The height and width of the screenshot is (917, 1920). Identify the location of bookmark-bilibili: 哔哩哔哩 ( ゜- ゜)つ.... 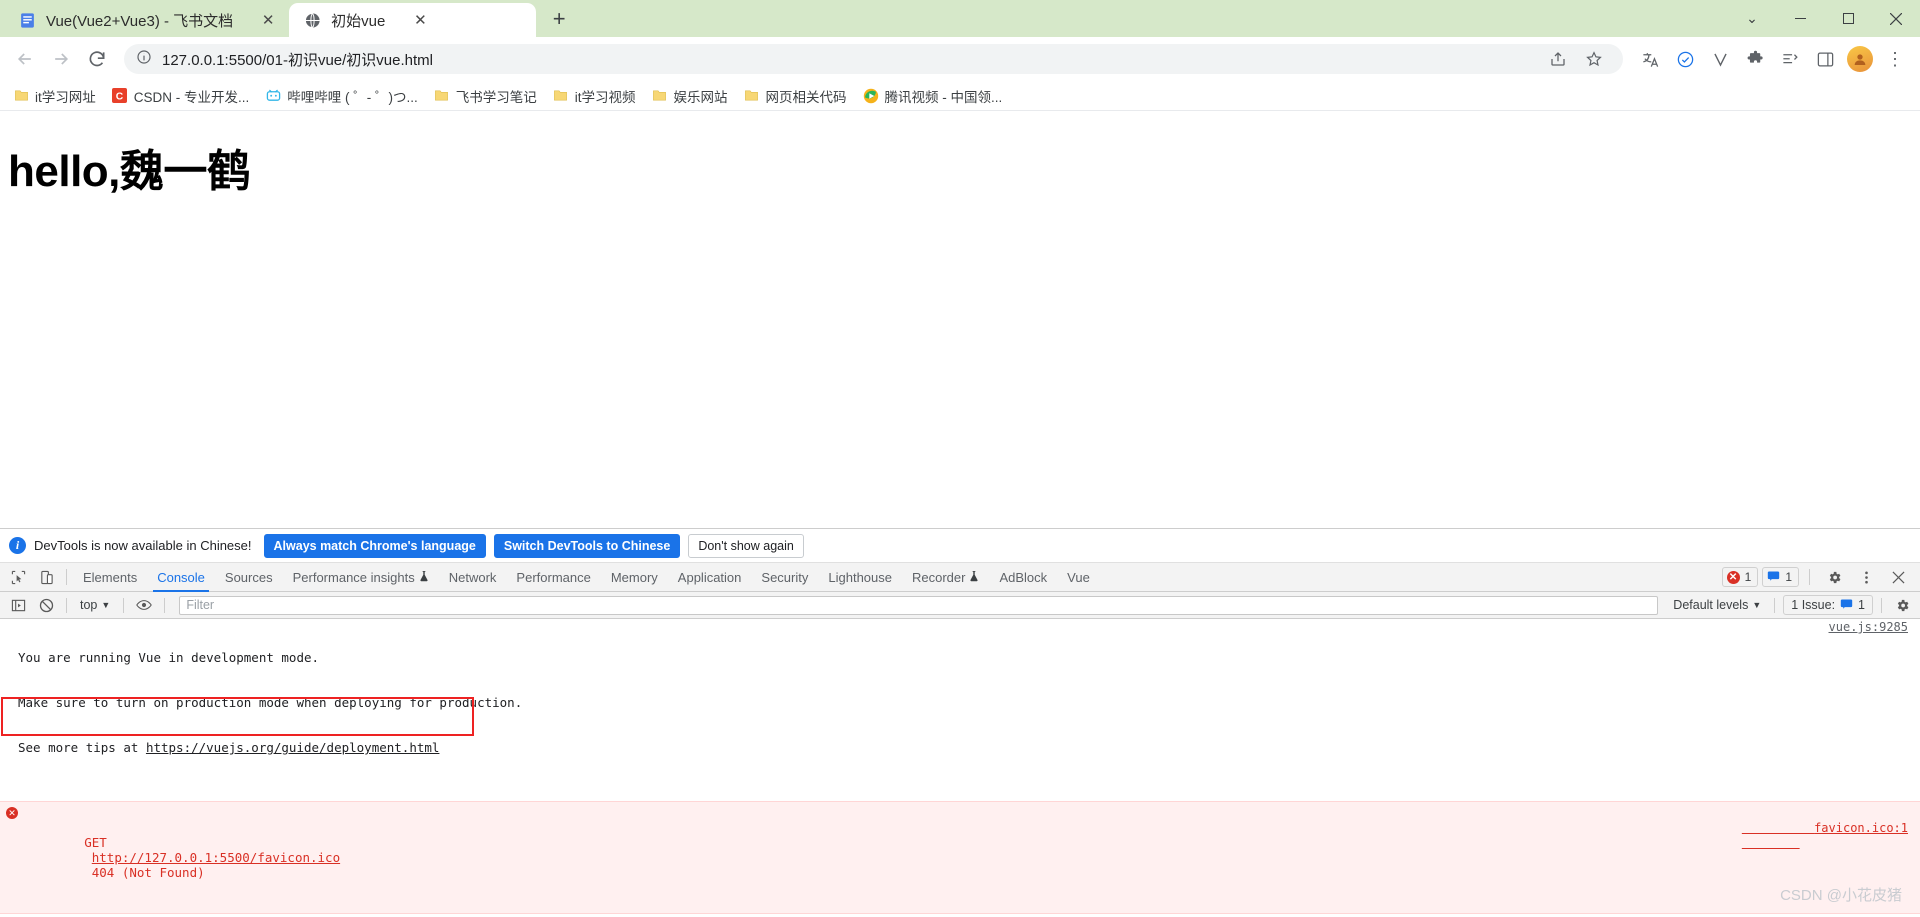
(341, 96).